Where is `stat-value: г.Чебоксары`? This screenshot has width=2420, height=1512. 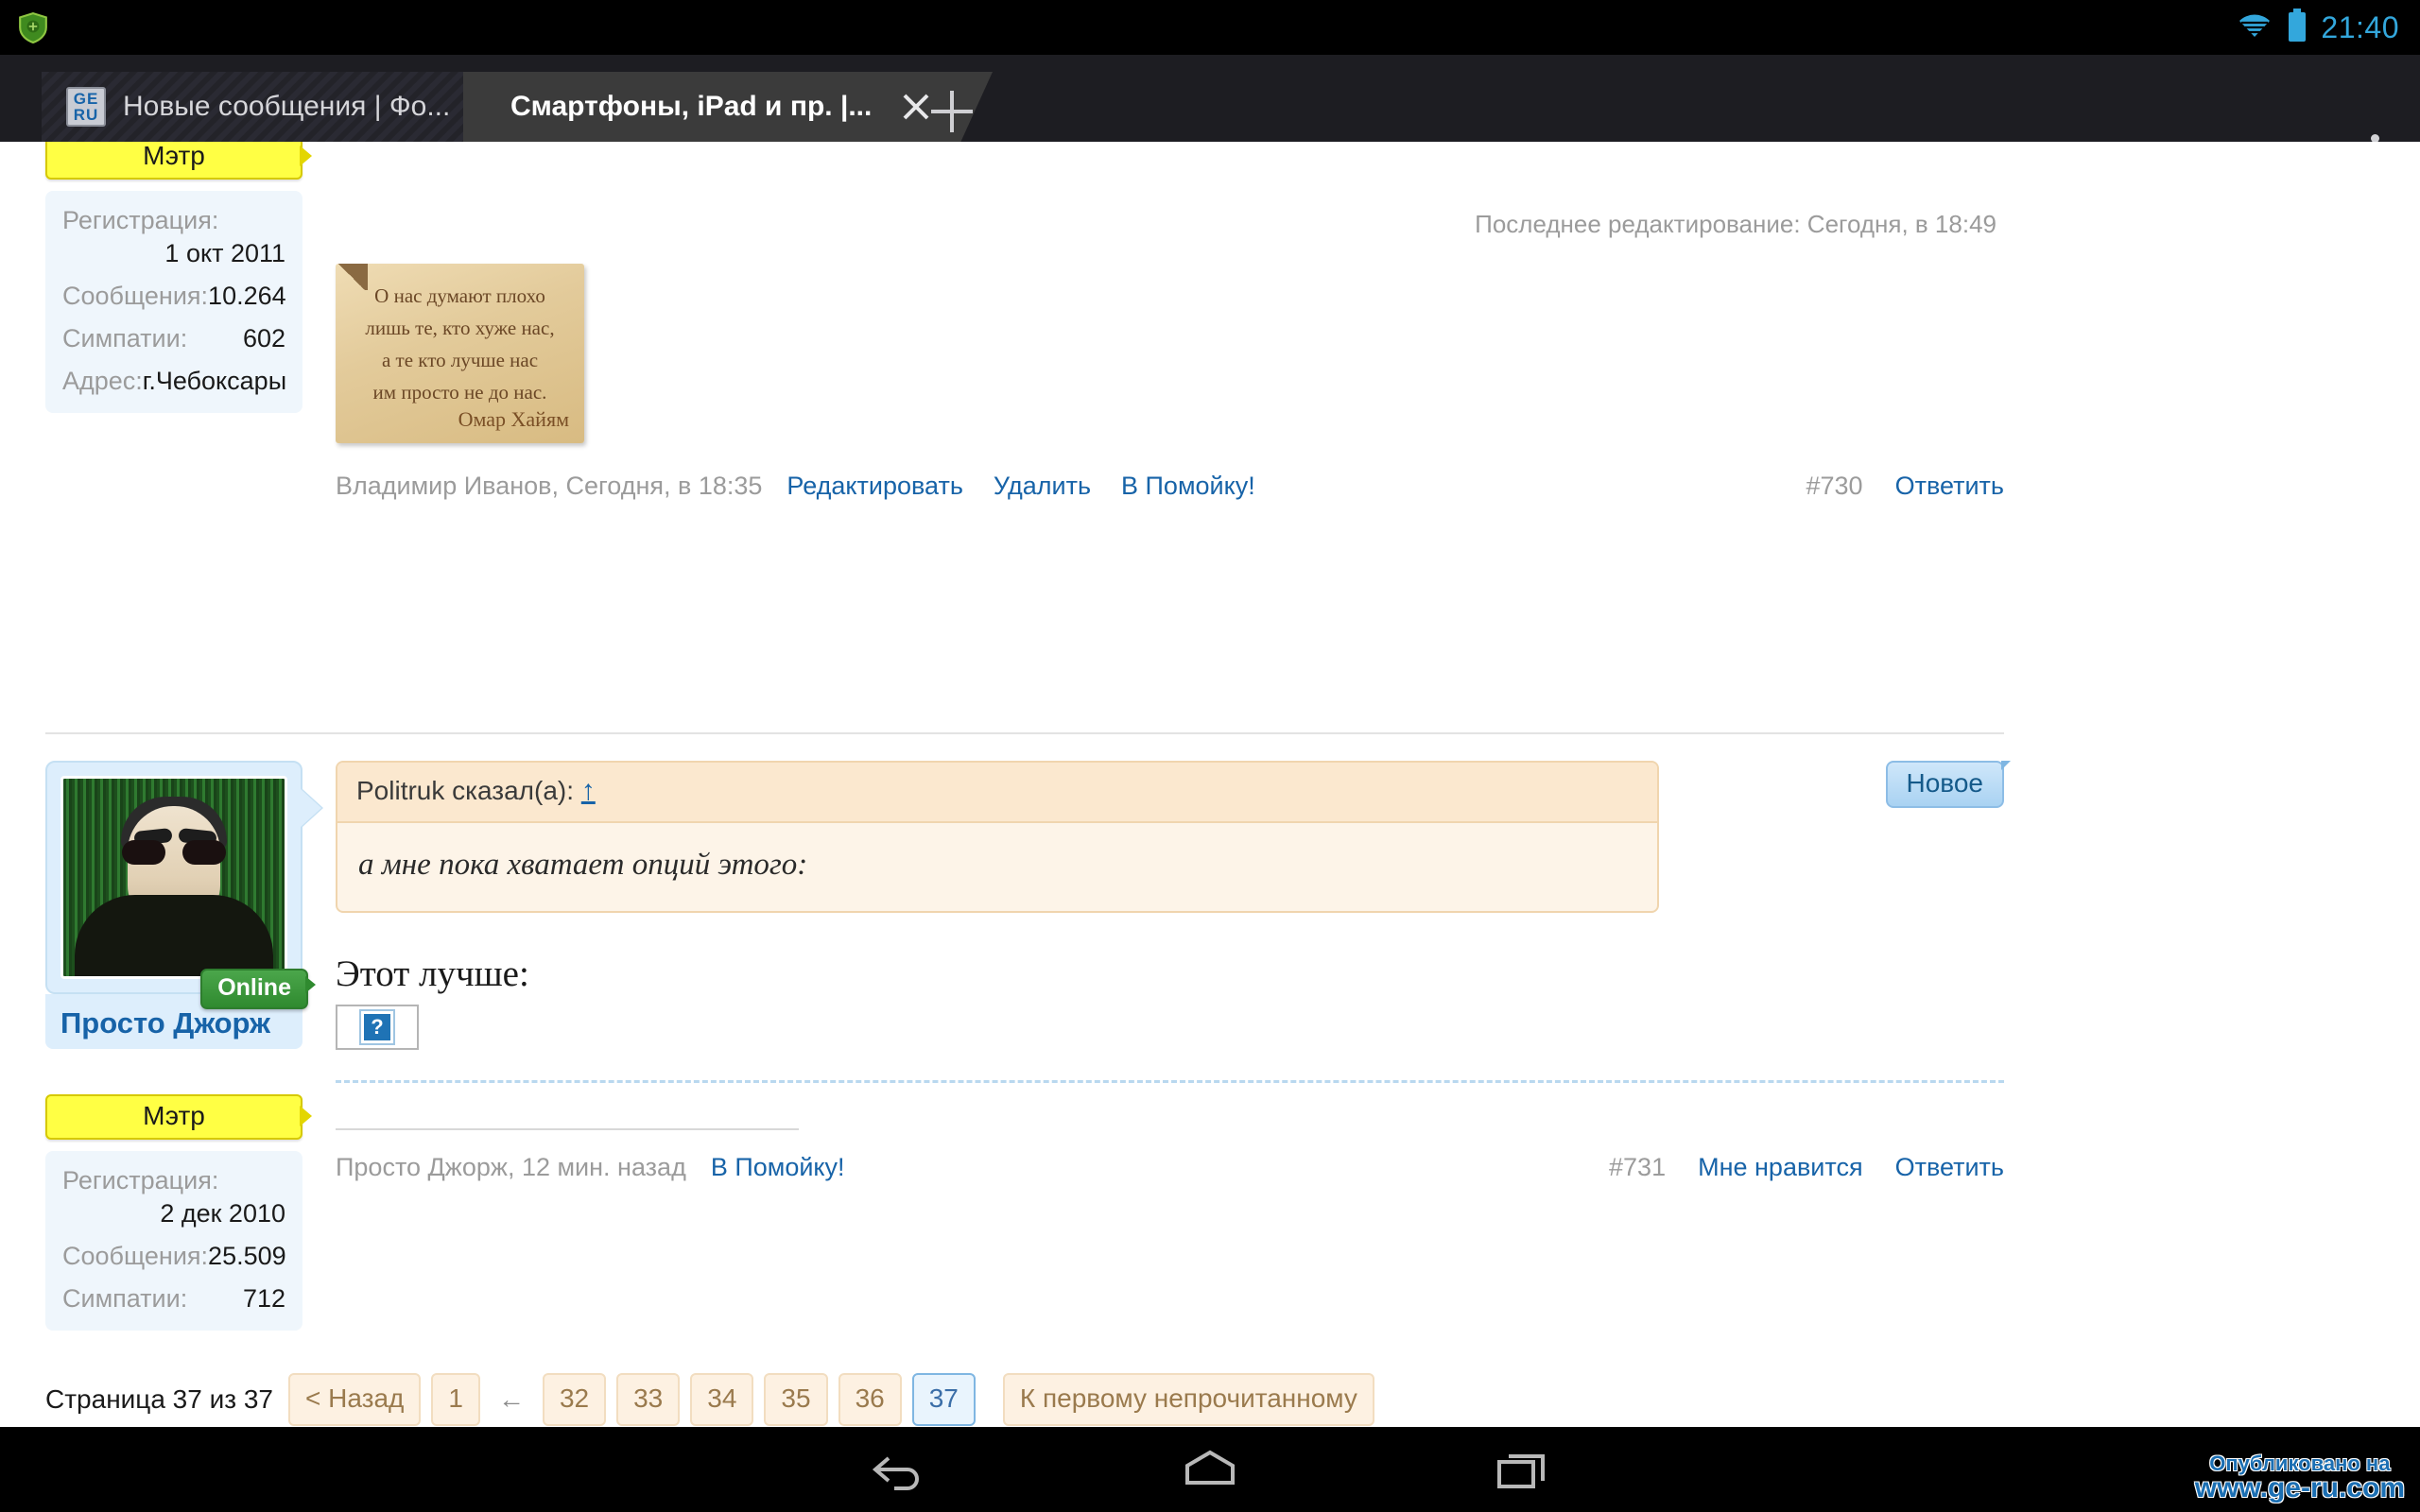 stat-value: г.Чебоксары is located at coordinates (214, 381).